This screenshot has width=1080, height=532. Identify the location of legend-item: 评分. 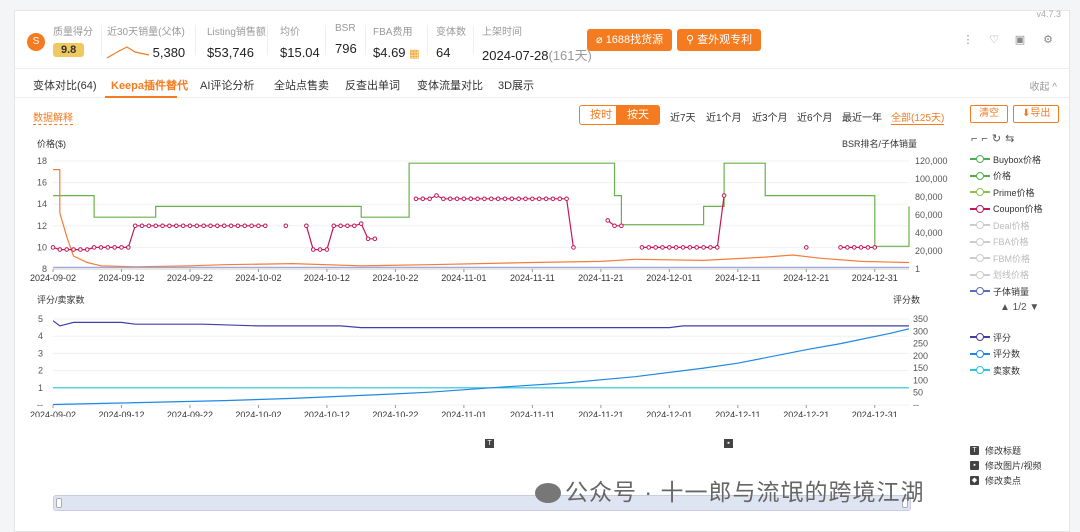
(995, 337).